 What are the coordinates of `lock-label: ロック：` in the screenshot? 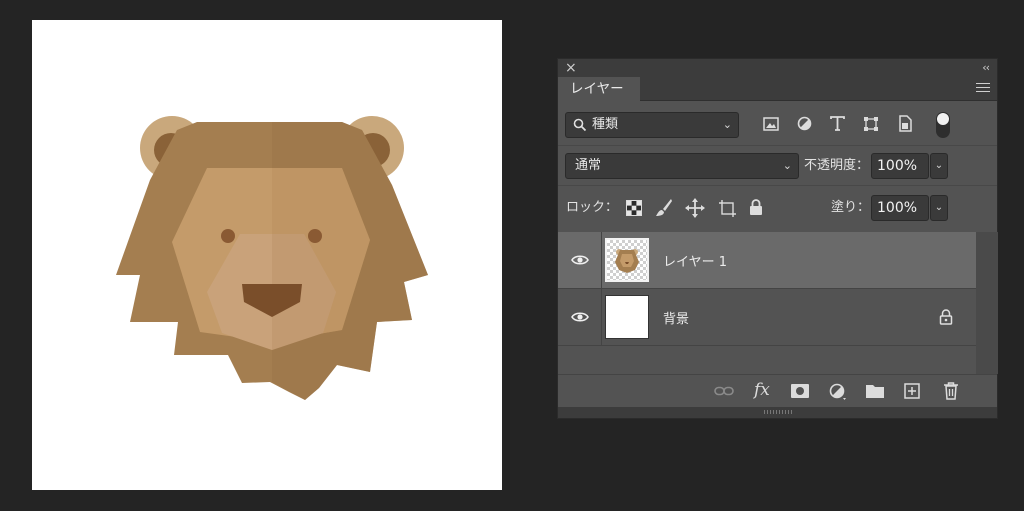 It's located at (592, 207).